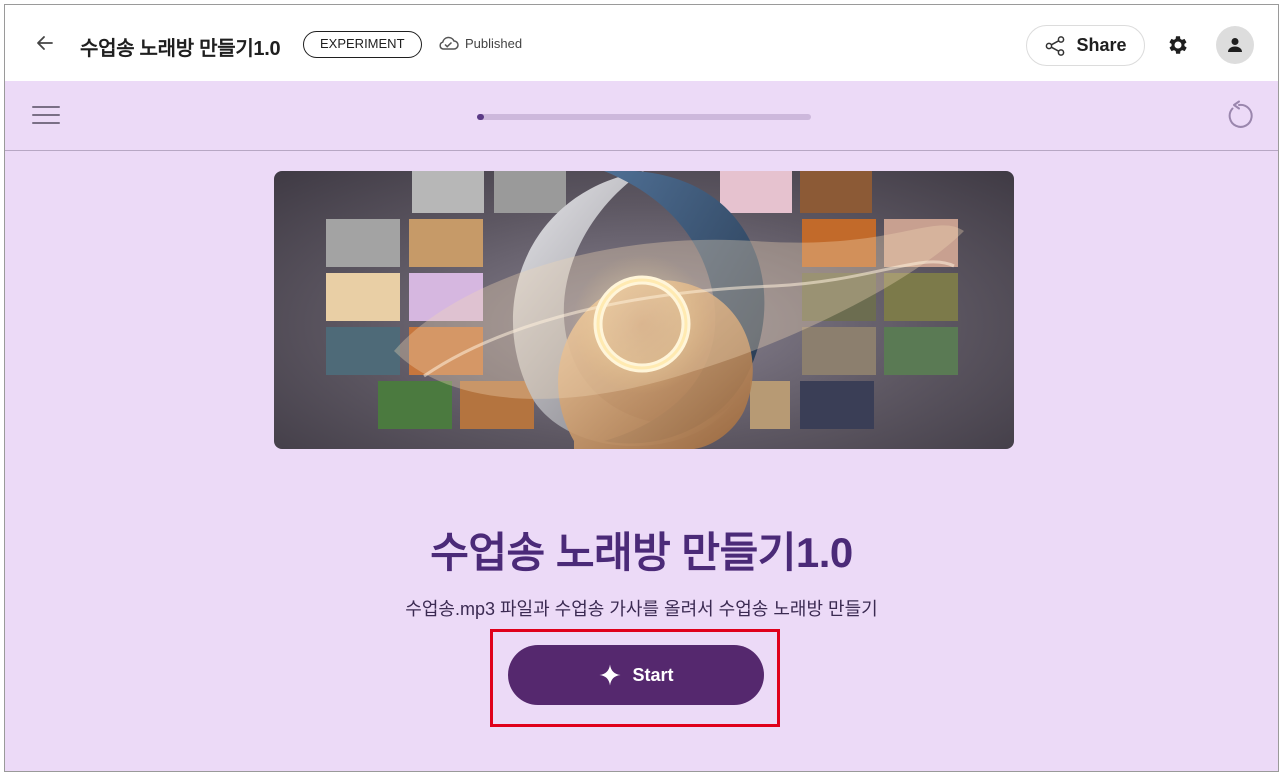 This screenshot has height=777, width=1283. I want to click on gear-icon, so click(1178, 45).